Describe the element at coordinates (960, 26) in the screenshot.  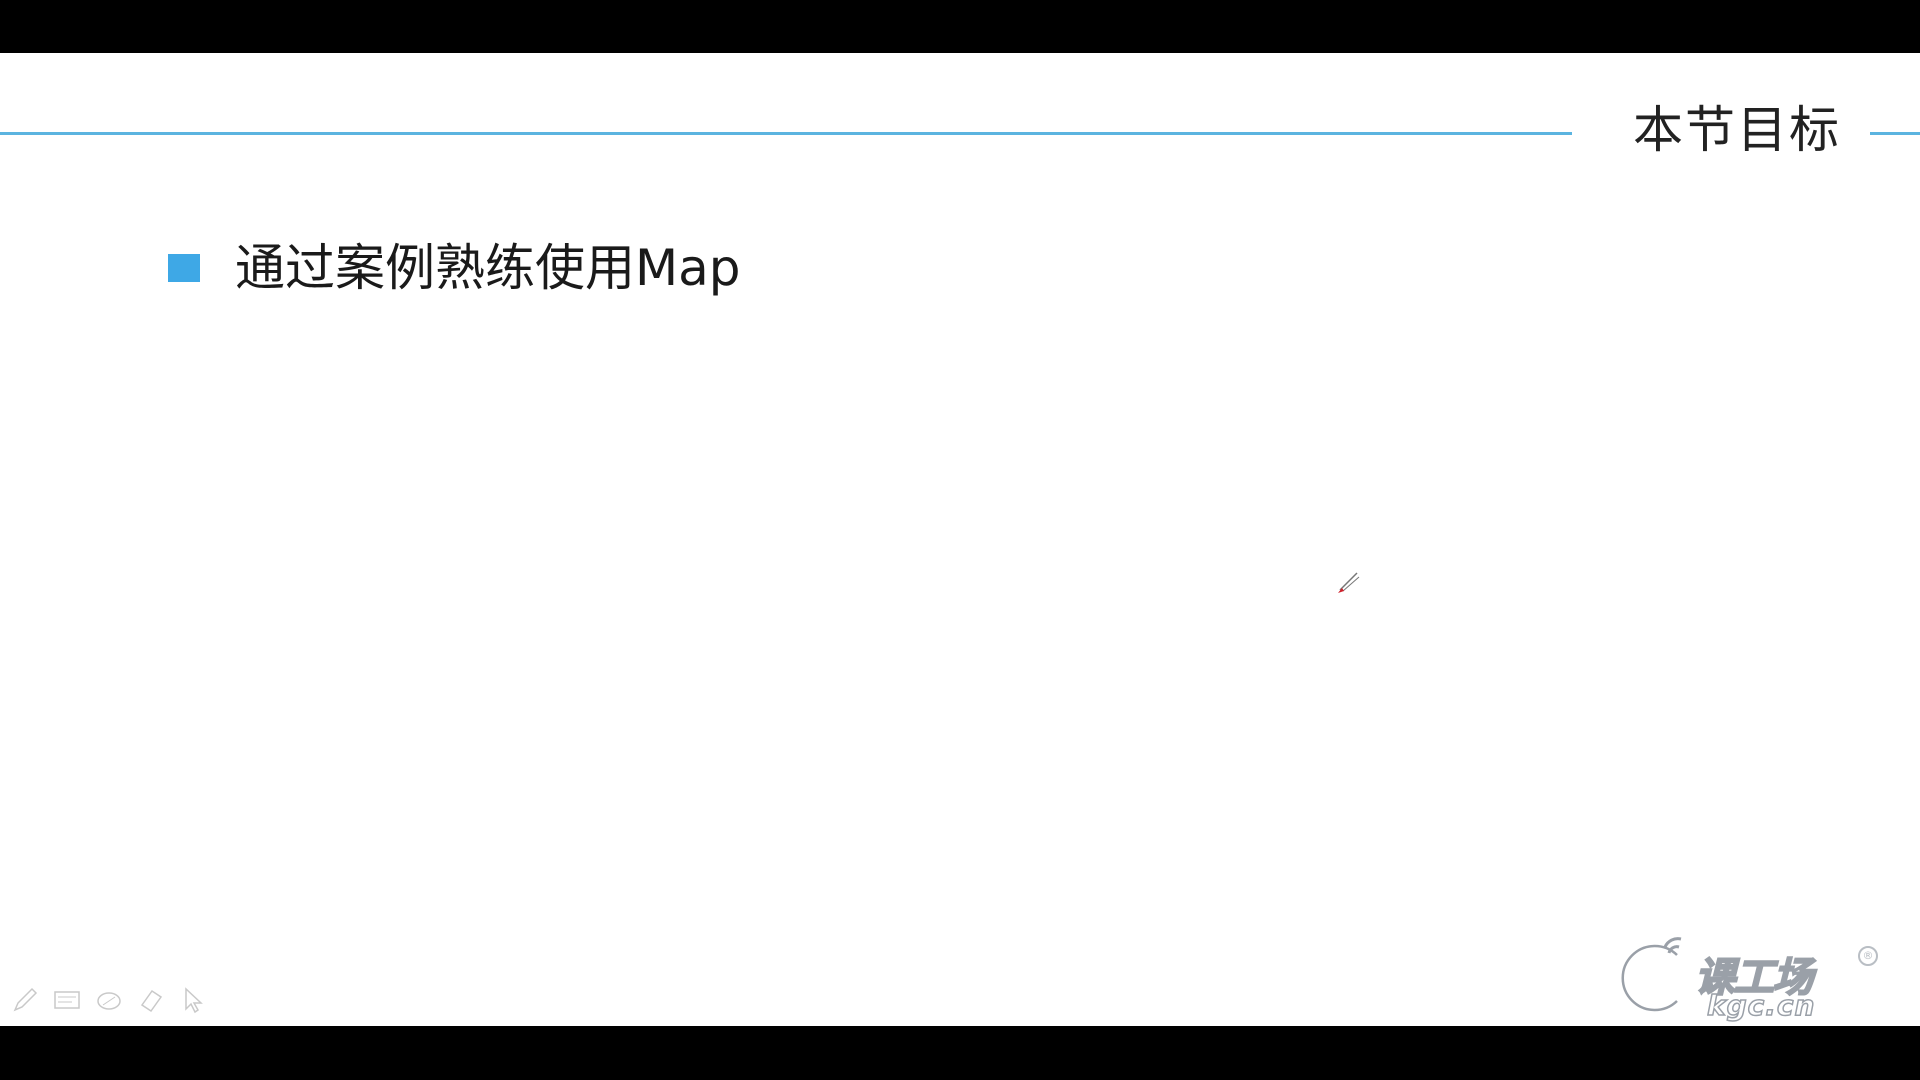
I see `letterbox-top` at that location.